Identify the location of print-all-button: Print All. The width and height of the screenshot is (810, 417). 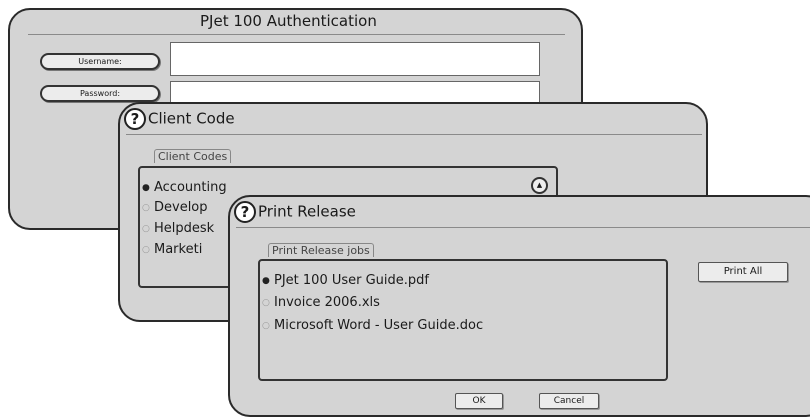
(743, 272).